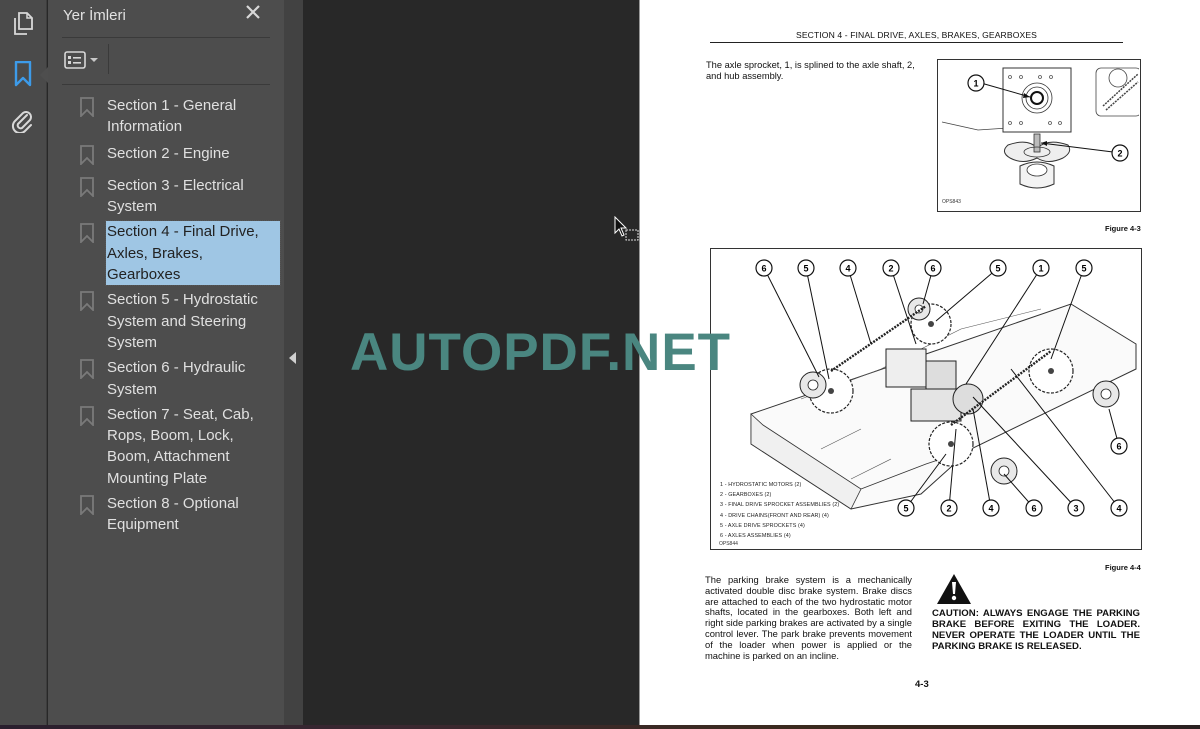  Describe the element at coordinates (23, 362) in the screenshot. I see `sidebar-rail` at that location.